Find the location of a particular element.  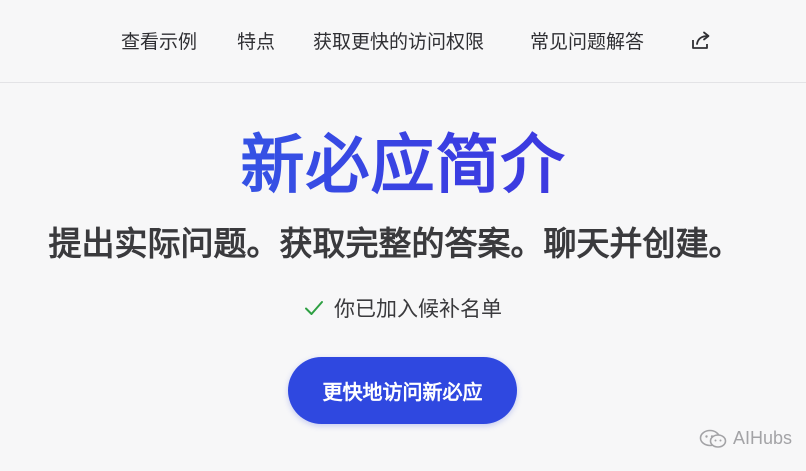

share-icon is located at coordinates (701, 41).